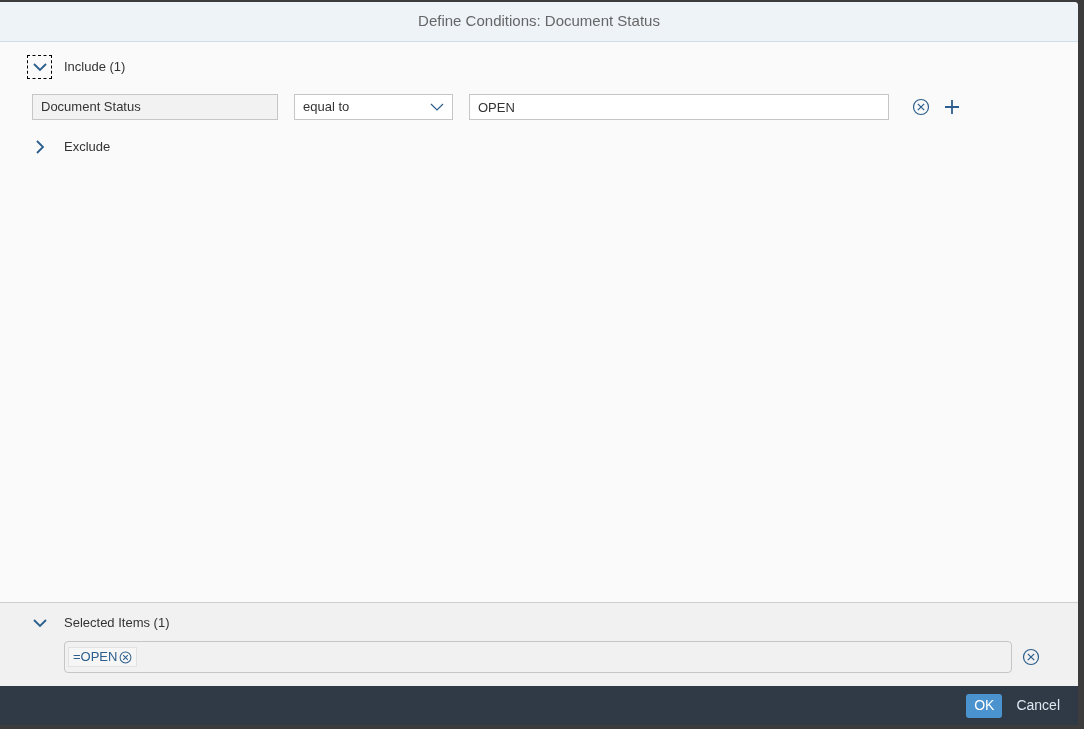  I want to click on section-label: Selected Items (1), so click(117, 623).